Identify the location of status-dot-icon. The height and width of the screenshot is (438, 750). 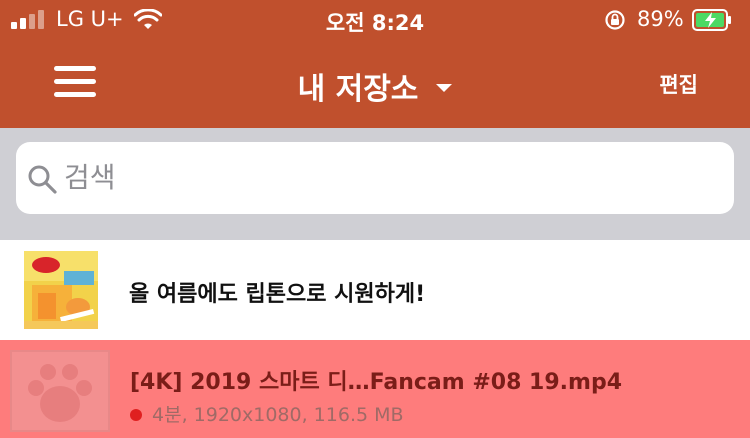
(136, 415).